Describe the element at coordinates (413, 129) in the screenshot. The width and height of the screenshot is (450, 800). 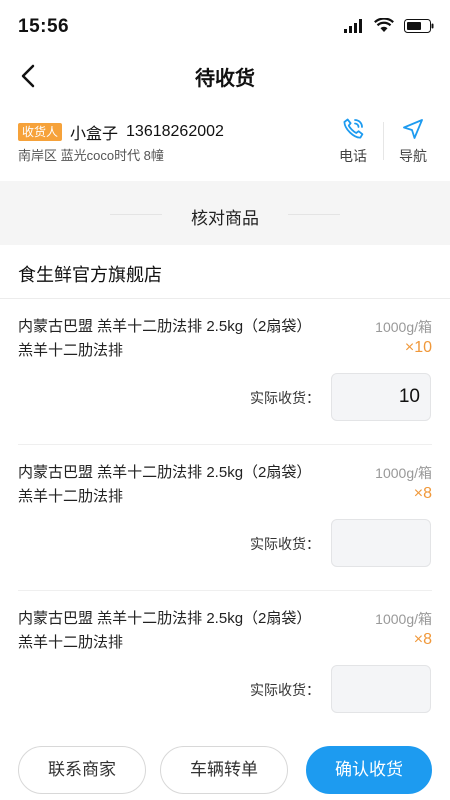
I see `navigation-arrow-icon` at that location.